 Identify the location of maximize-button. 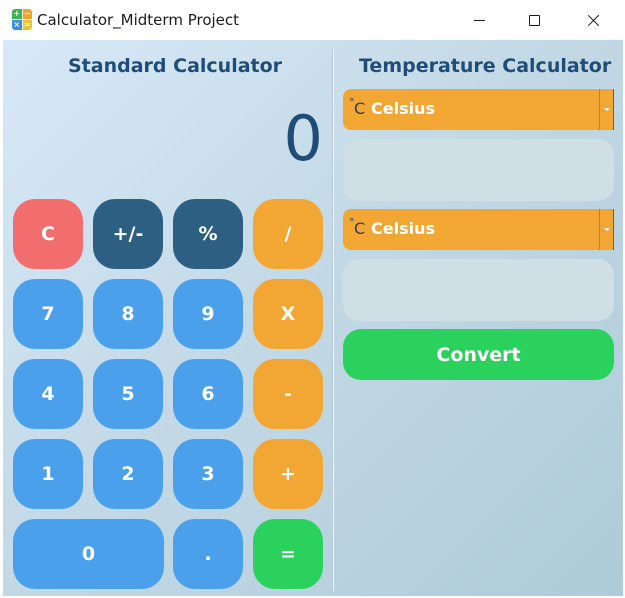
(534, 20).